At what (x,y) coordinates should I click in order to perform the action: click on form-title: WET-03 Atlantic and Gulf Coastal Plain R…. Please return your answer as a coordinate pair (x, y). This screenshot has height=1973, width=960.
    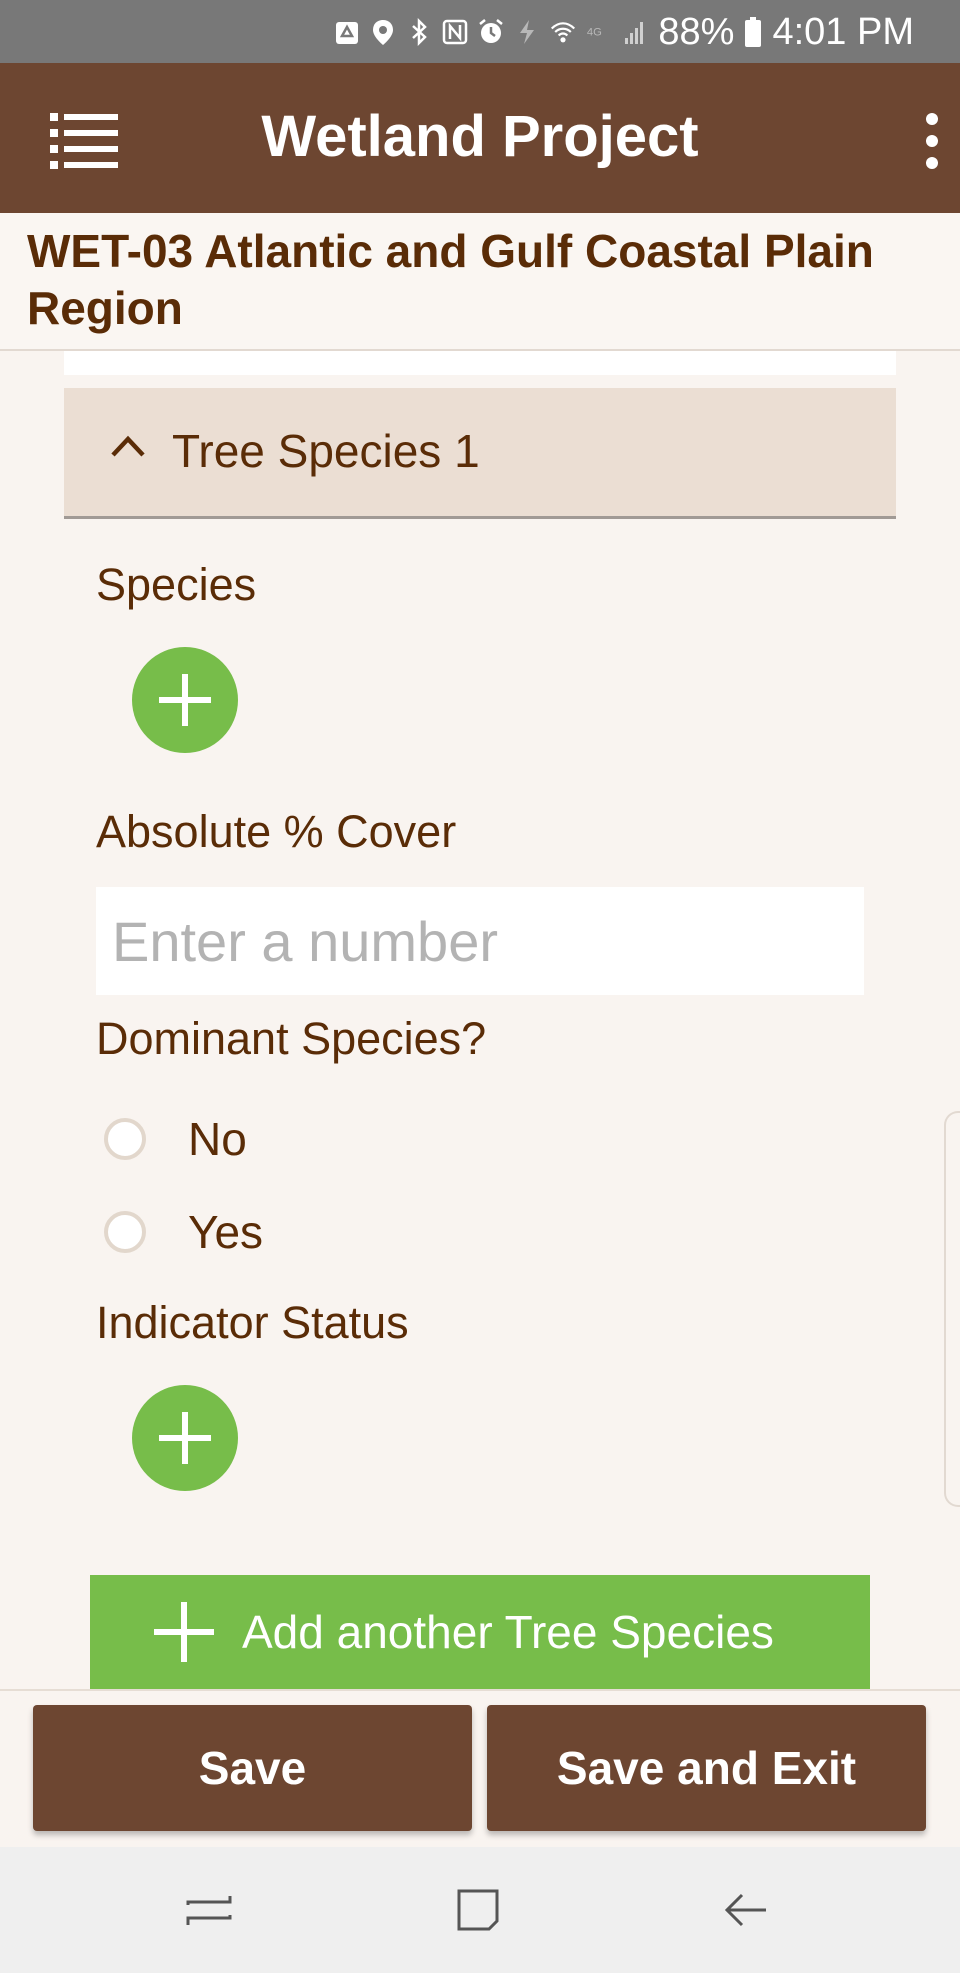
    Looking at the image, I should click on (450, 279).